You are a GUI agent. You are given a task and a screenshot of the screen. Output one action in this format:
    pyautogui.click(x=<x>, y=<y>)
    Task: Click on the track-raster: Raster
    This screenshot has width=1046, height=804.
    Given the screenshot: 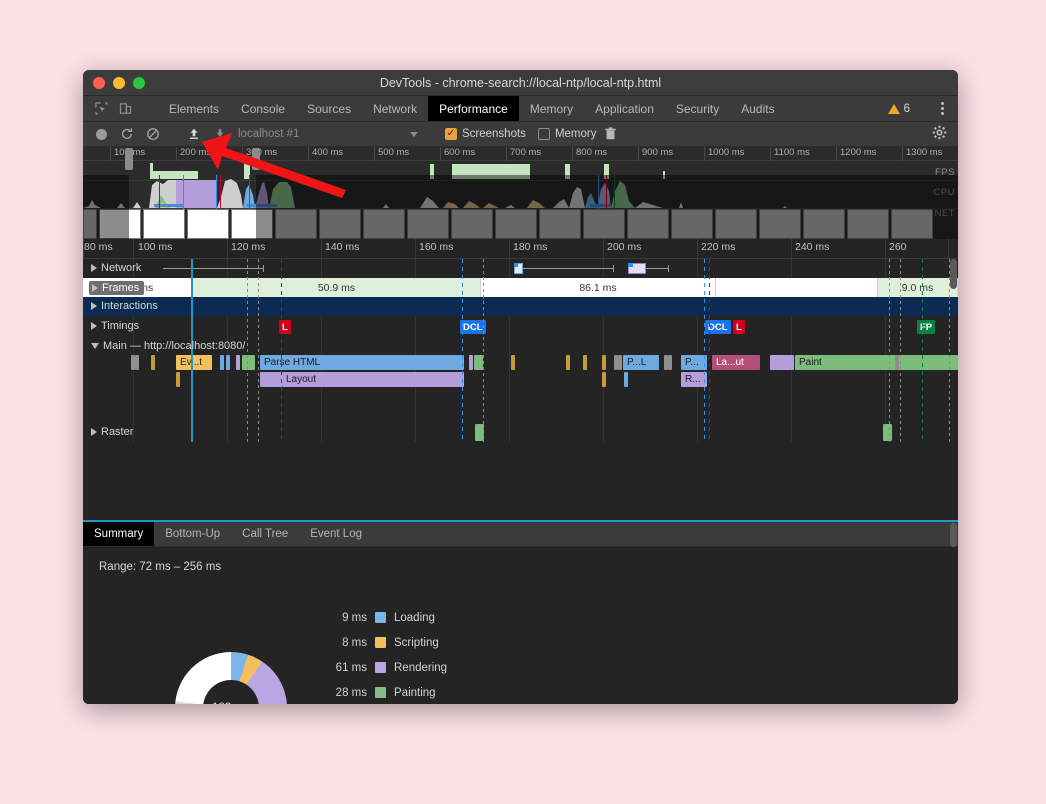 What is the action you would take?
    pyautogui.click(x=520, y=432)
    